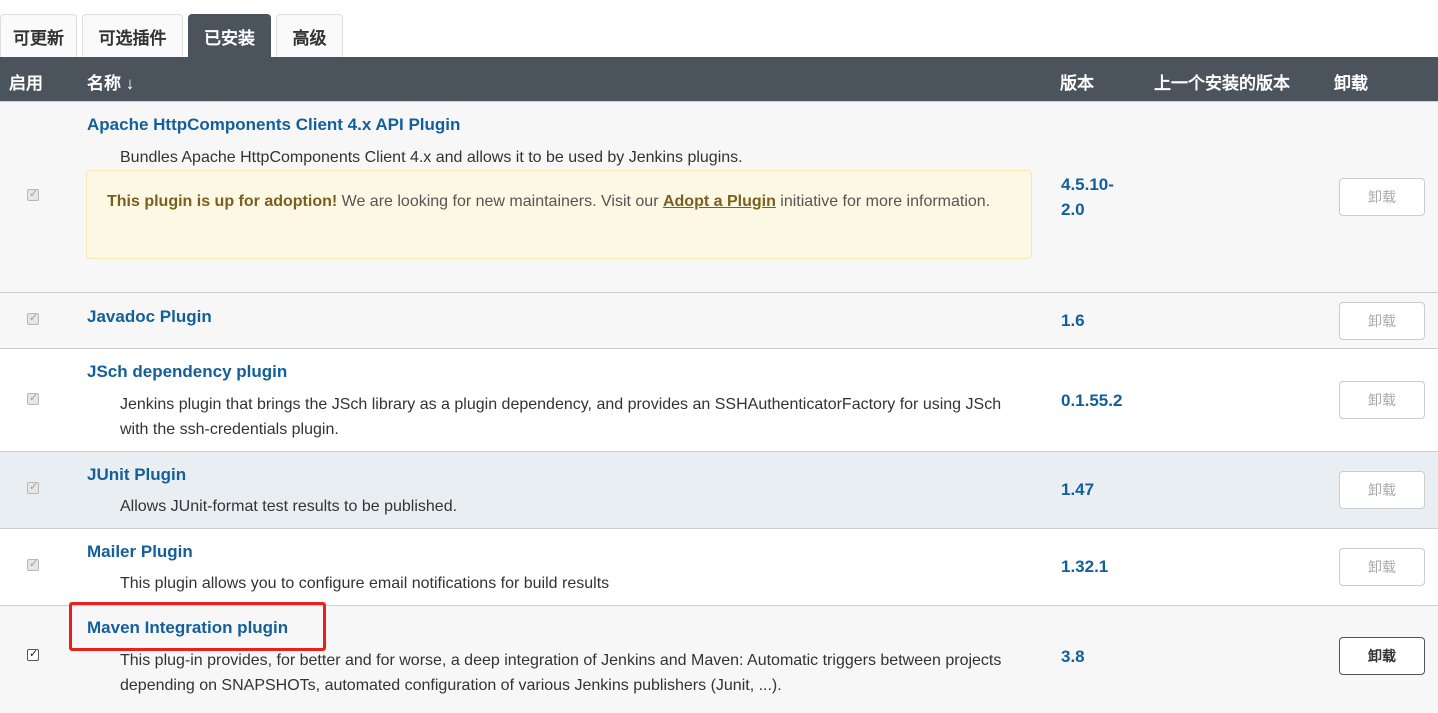 This screenshot has width=1438, height=713. Describe the element at coordinates (1087, 184) in the screenshot. I see `plugin-version-line: 4.5.10-` at that location.